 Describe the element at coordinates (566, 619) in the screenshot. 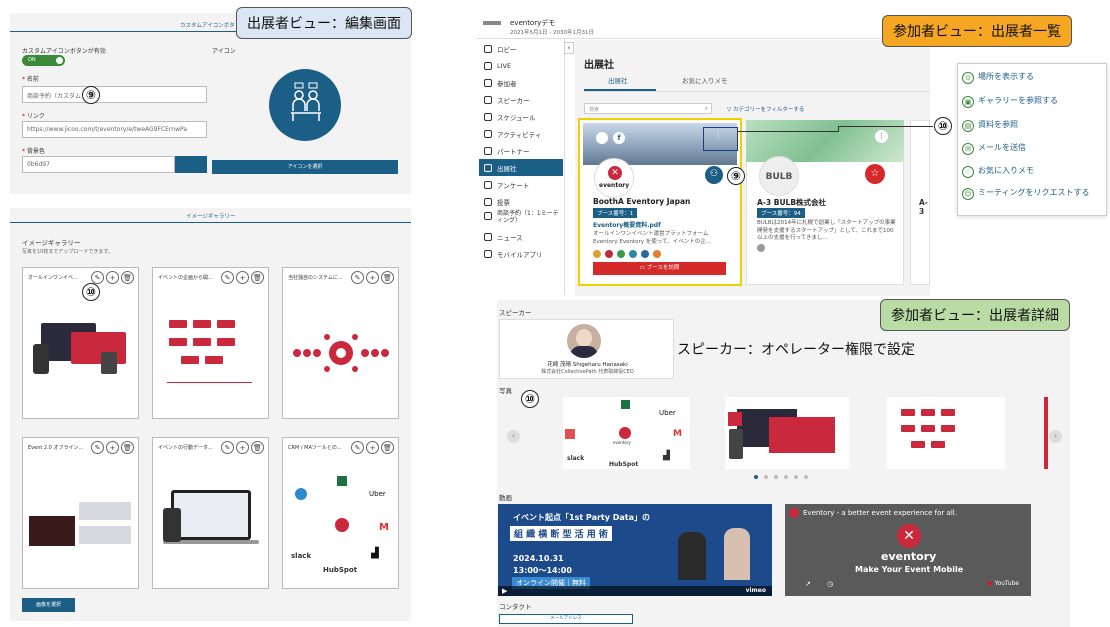

I see `email-button: メールアドレス` at that location.